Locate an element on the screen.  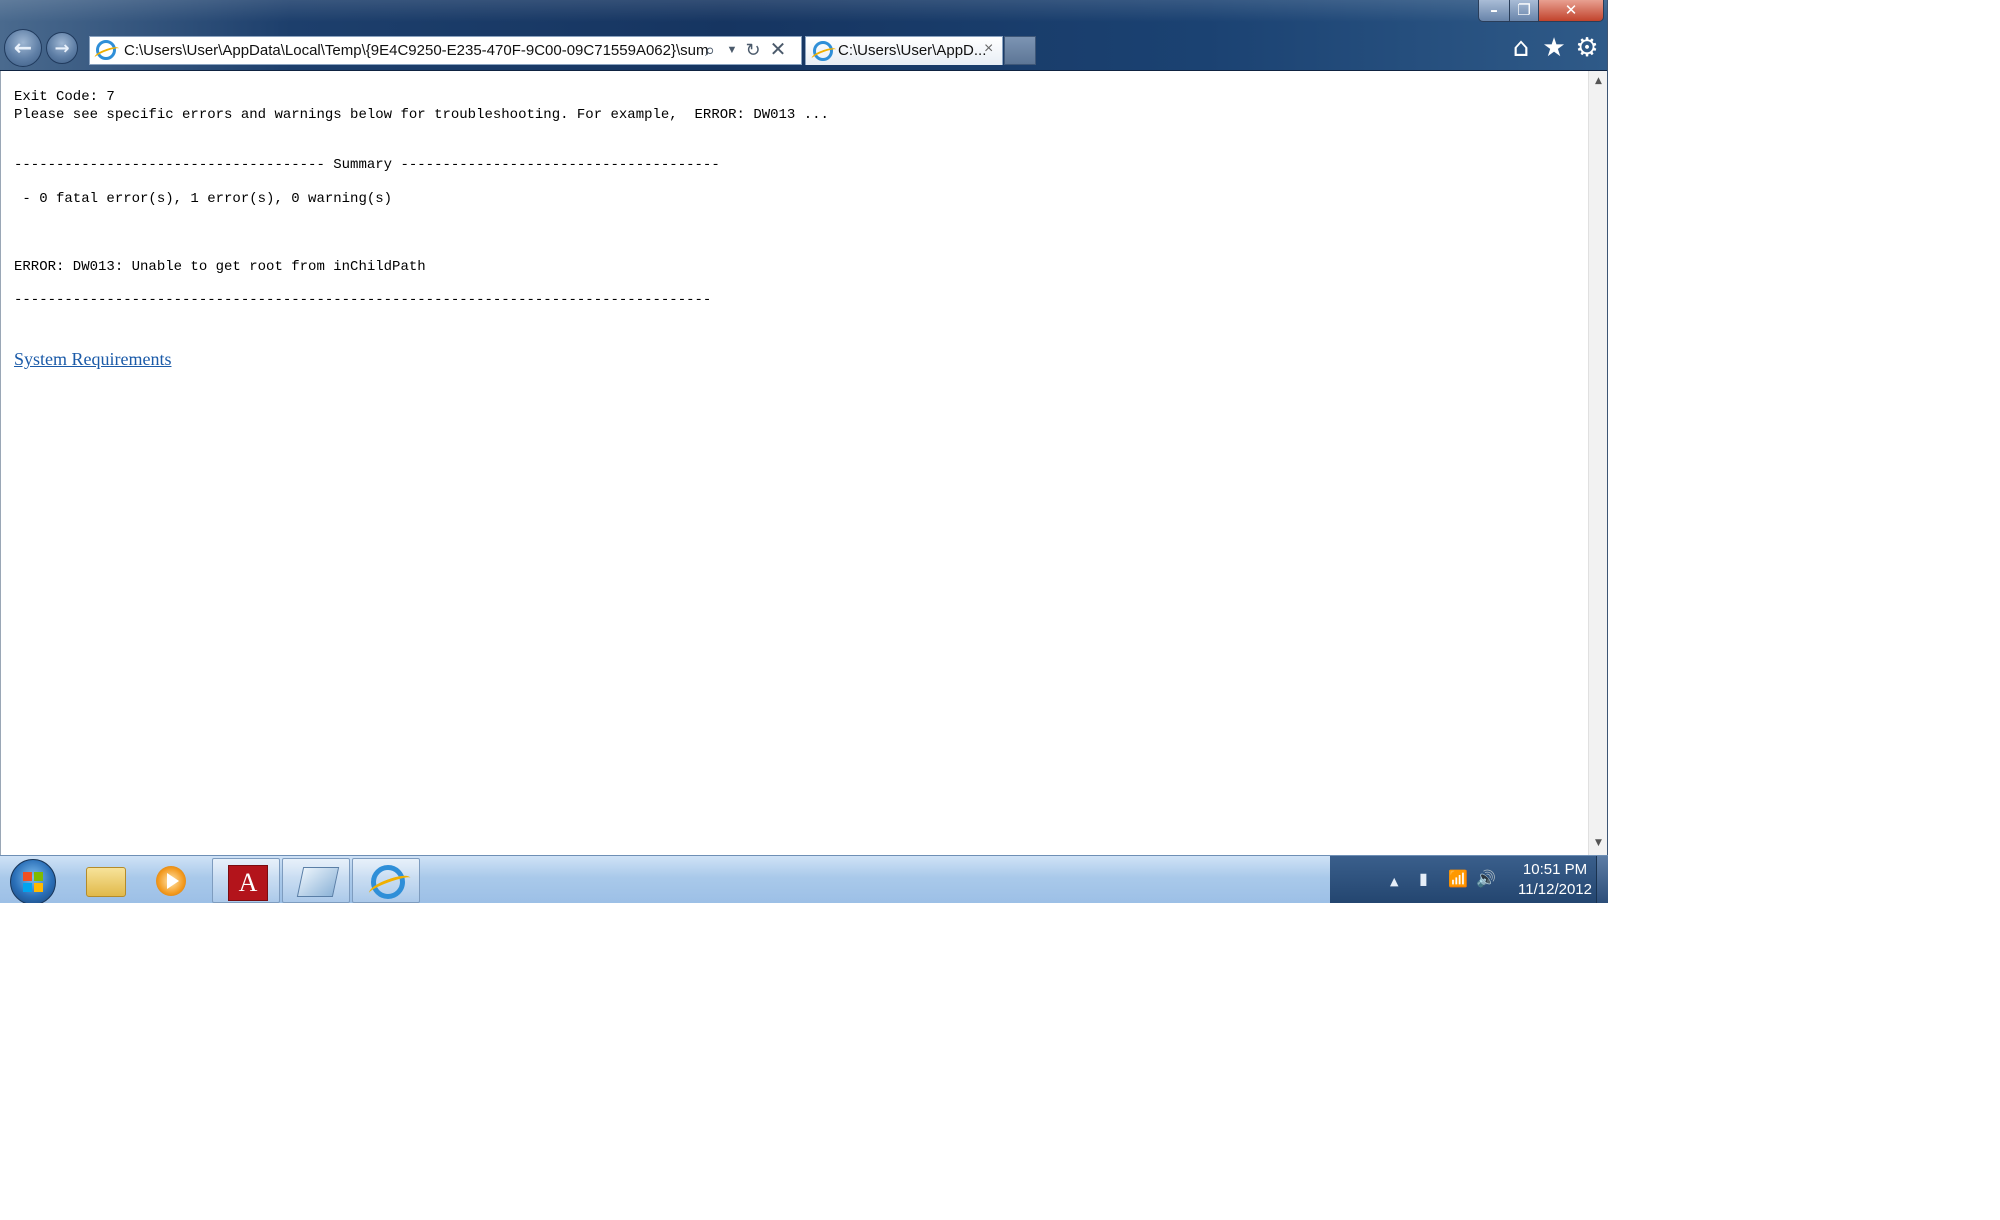
show-desktop-button is located at coordinates (1602, 879).